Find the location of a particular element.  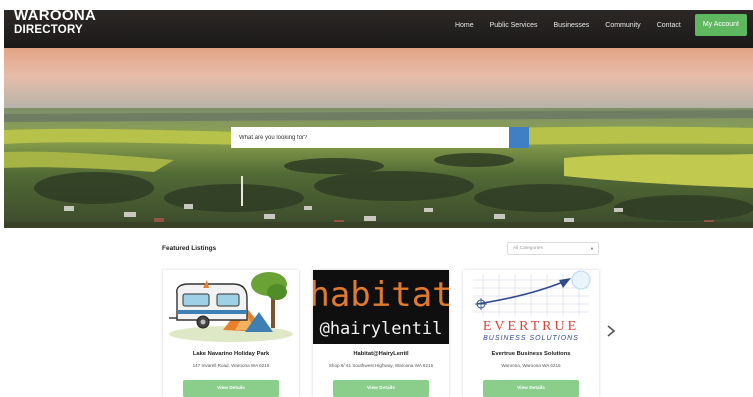

my-account-button: My Account is located at coordinates (720, 25).